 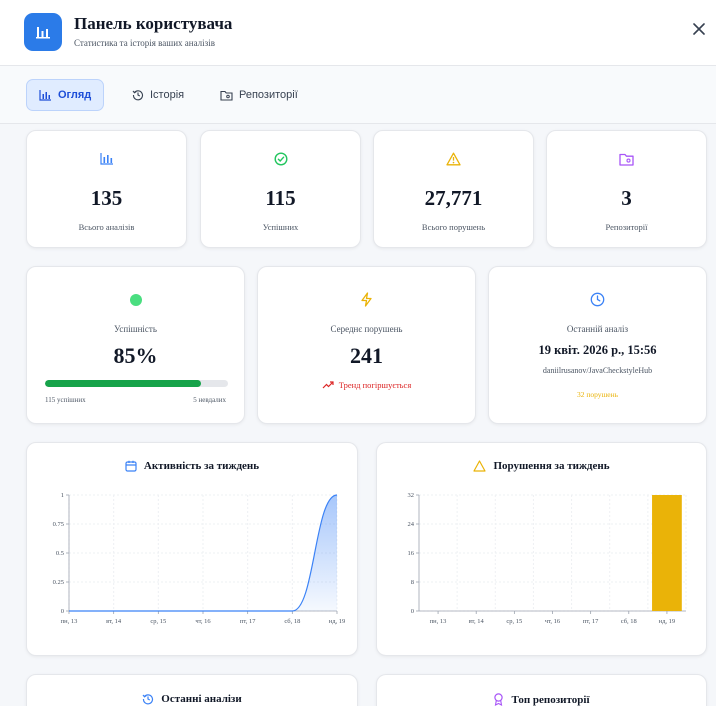 I want to click on recent-analyses-panel: Останні аналізи, so click(x=192, y=690).